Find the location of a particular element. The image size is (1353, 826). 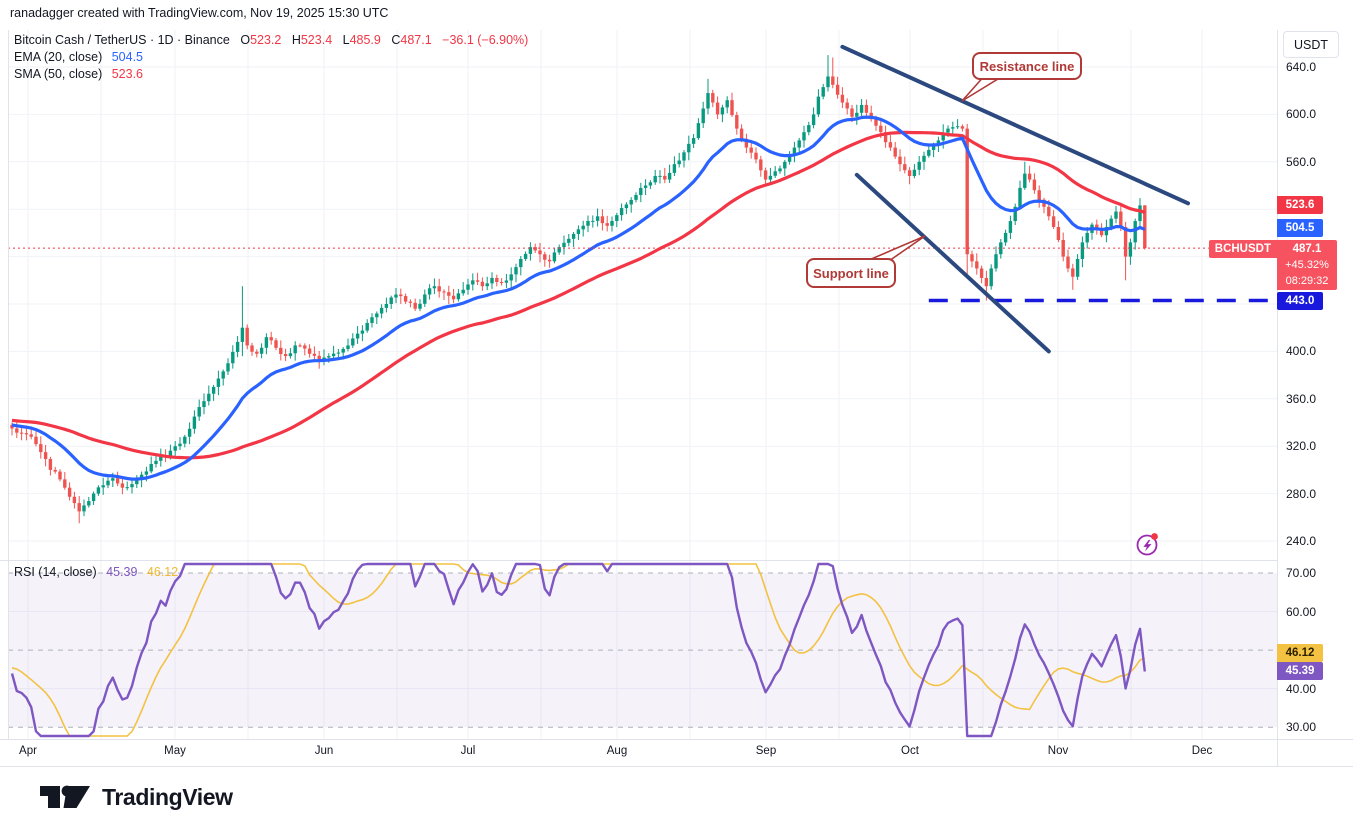

price-tick-label: 360.0 is located at coordinates (1301, 398).